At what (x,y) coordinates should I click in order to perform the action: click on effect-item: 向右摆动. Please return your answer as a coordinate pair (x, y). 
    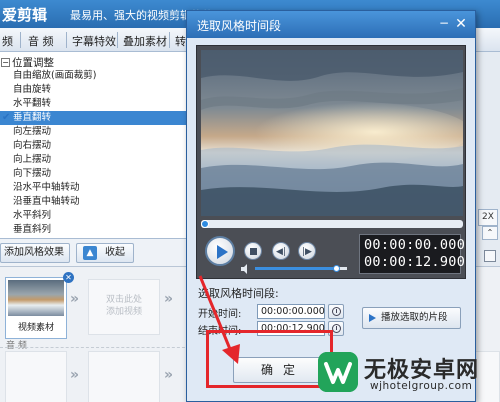
    Looking at the image, I should click on (97, 146).